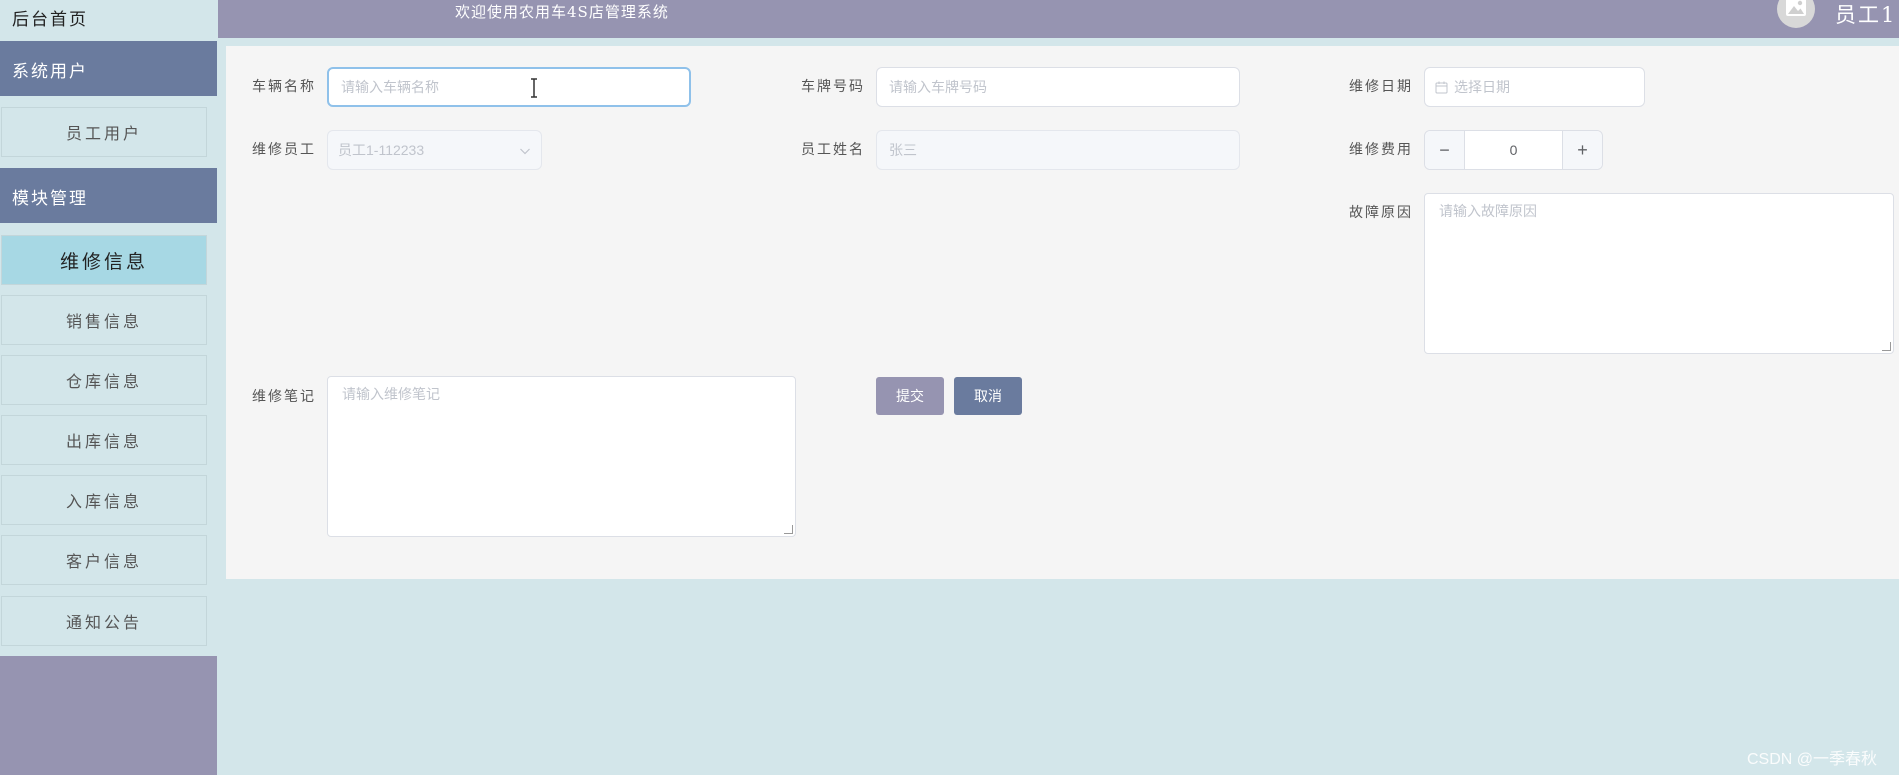 The height and width of the screenshot is (775, 1899). What do you see at coordinates (1534, 87) in the screenshot?
I see `repair-date-picker: 选择日期` at bounding box center [1534, 87].